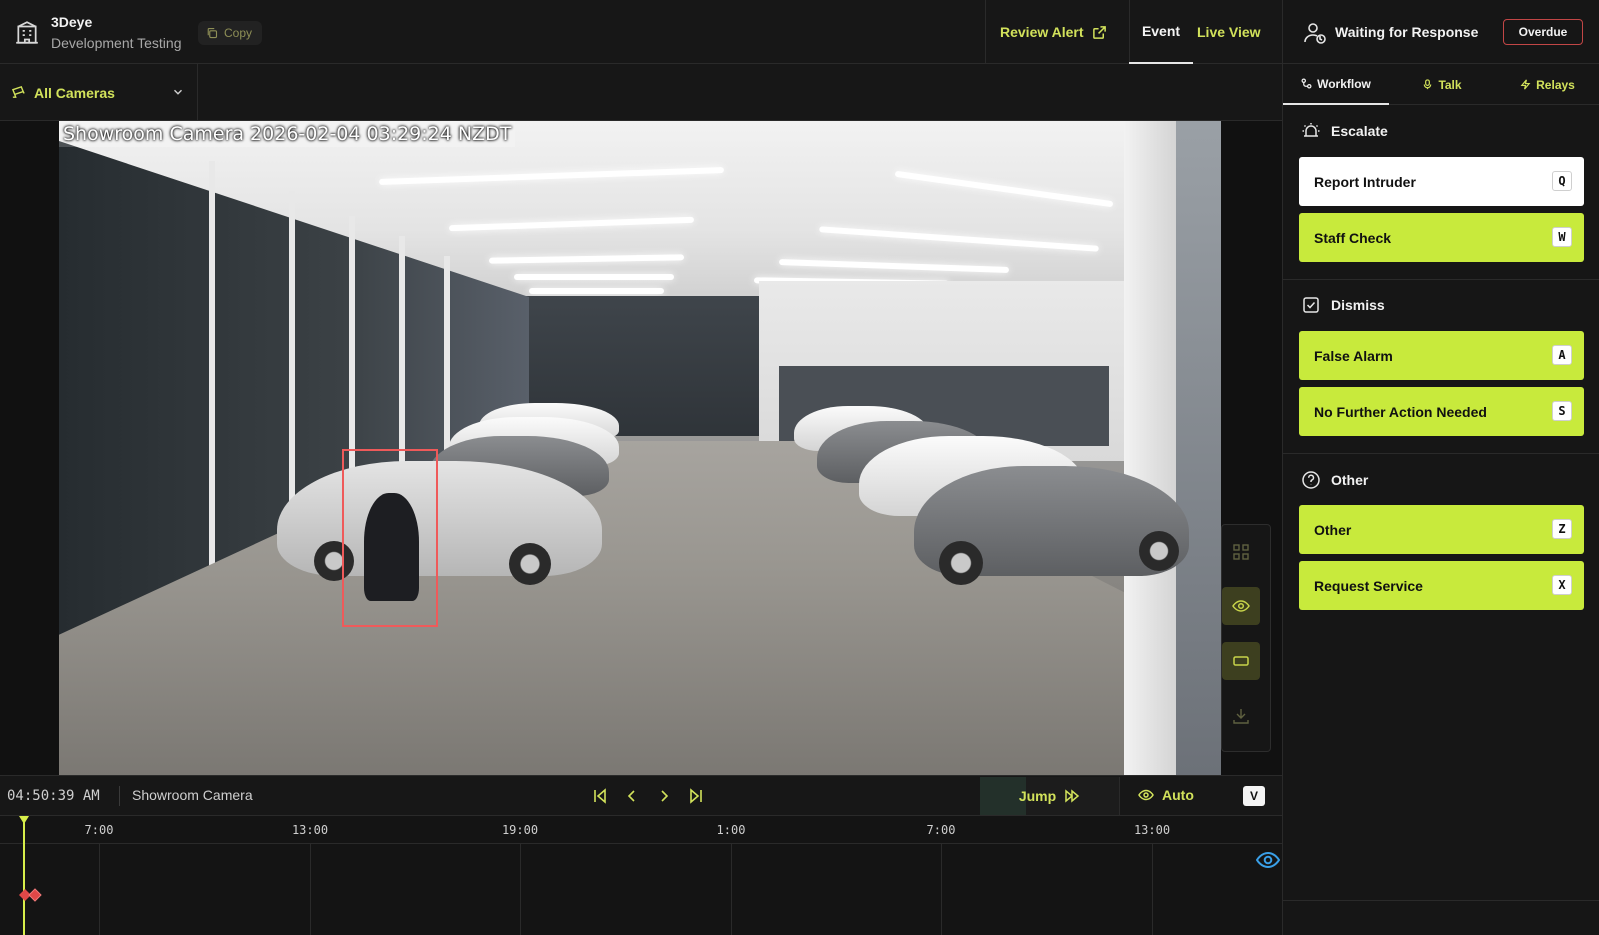  I want to click on site-name: Development Testing, so click(116, 43).